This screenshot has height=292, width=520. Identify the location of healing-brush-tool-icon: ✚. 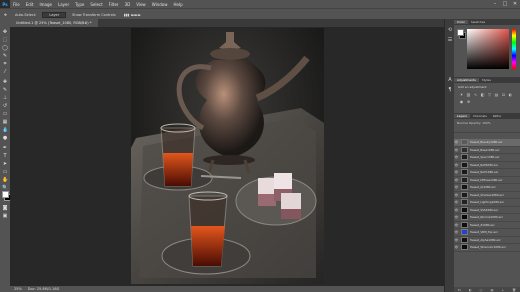
(5, 82).